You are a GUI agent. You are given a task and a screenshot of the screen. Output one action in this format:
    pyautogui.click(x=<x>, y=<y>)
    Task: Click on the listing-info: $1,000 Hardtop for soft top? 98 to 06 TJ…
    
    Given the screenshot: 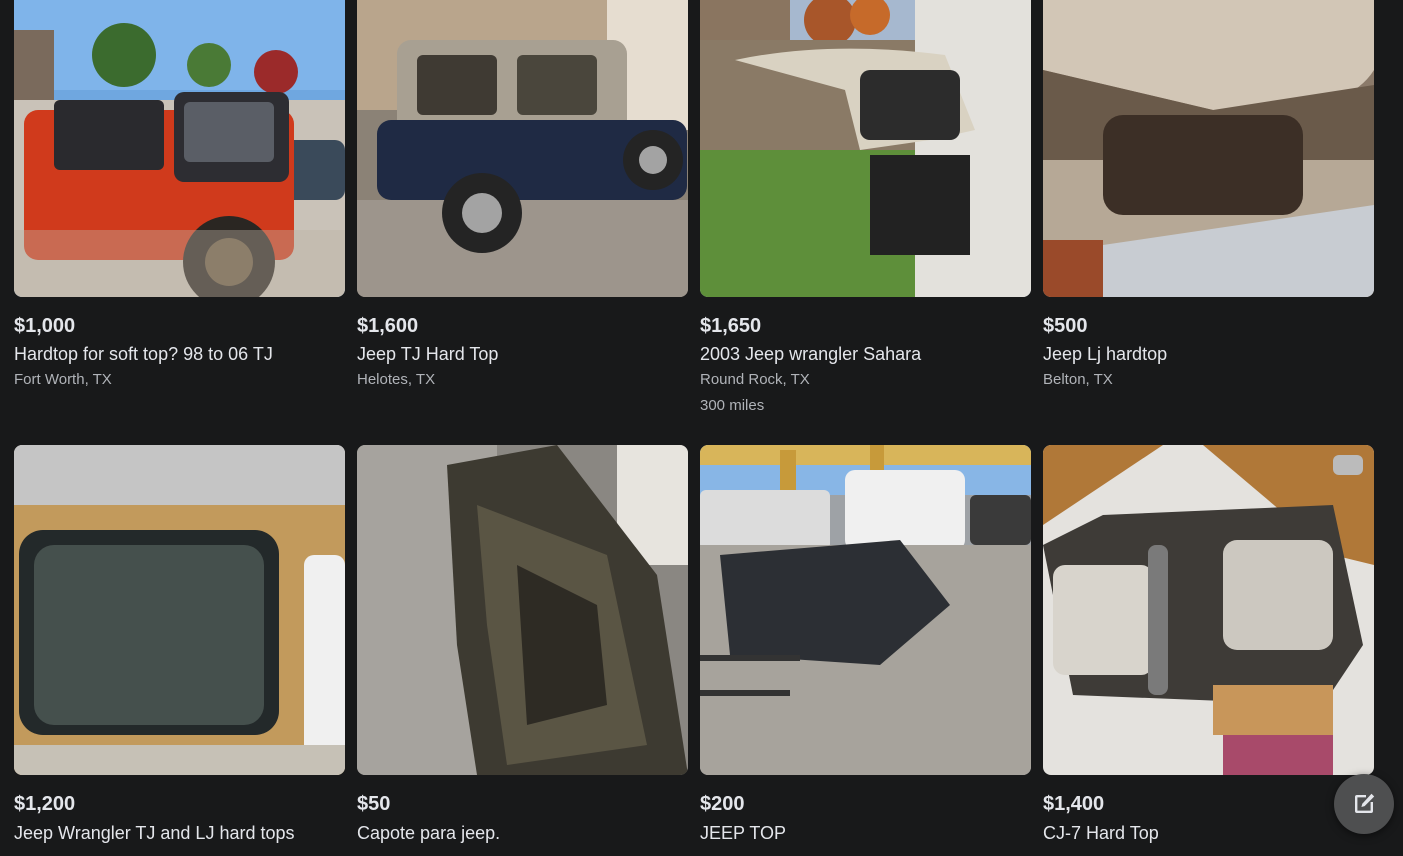 What is the action you would take?
    pyautogui.click(x=179, y=343)
    